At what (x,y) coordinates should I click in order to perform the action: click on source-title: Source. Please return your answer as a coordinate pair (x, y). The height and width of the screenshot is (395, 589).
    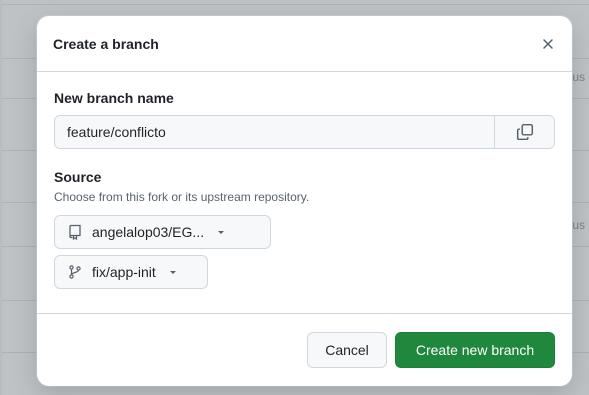
    Looking at the image, I should click on (78, 177).